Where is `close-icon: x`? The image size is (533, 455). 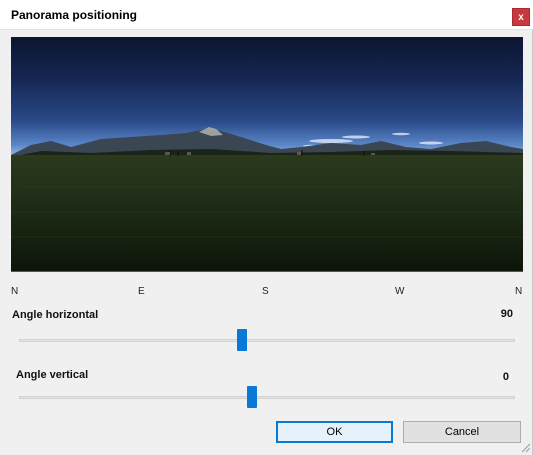 close-icon: x is located at coordinates (521, 17).